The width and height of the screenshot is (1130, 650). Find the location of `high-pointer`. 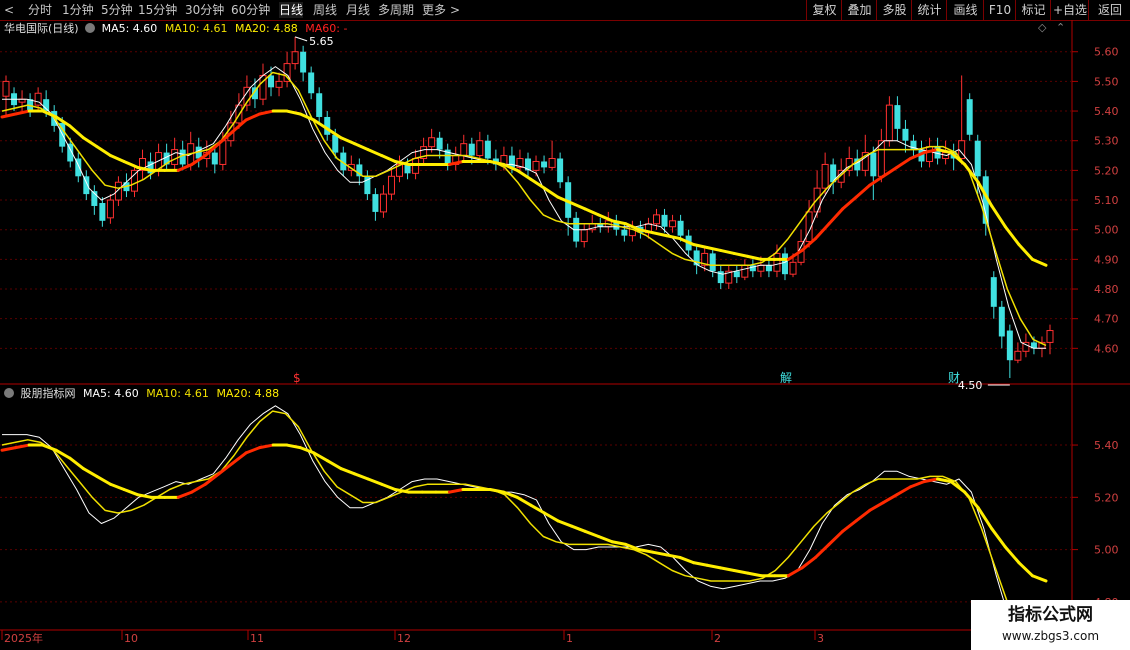

high-pointer is located at coordinates (301, 39).